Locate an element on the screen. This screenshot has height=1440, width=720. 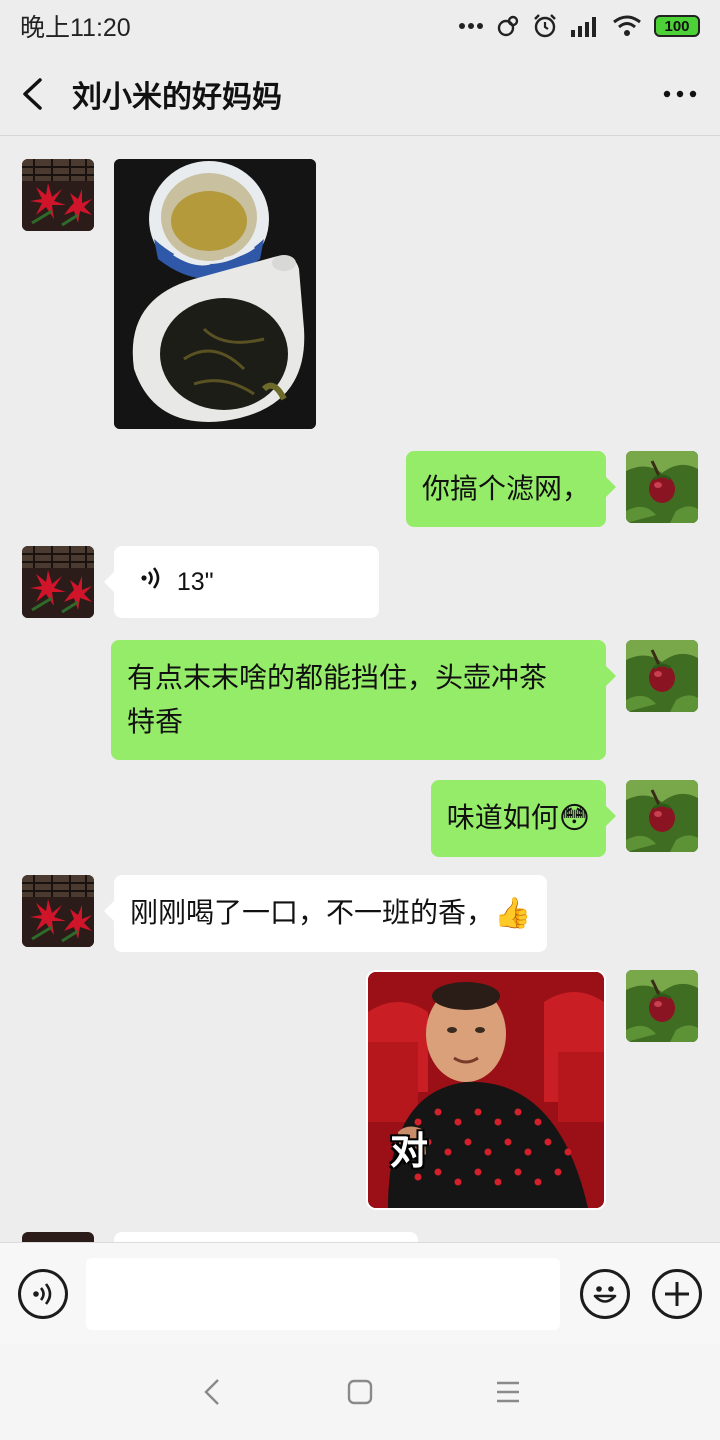
signal-icon is located at coordinates (585, 26).